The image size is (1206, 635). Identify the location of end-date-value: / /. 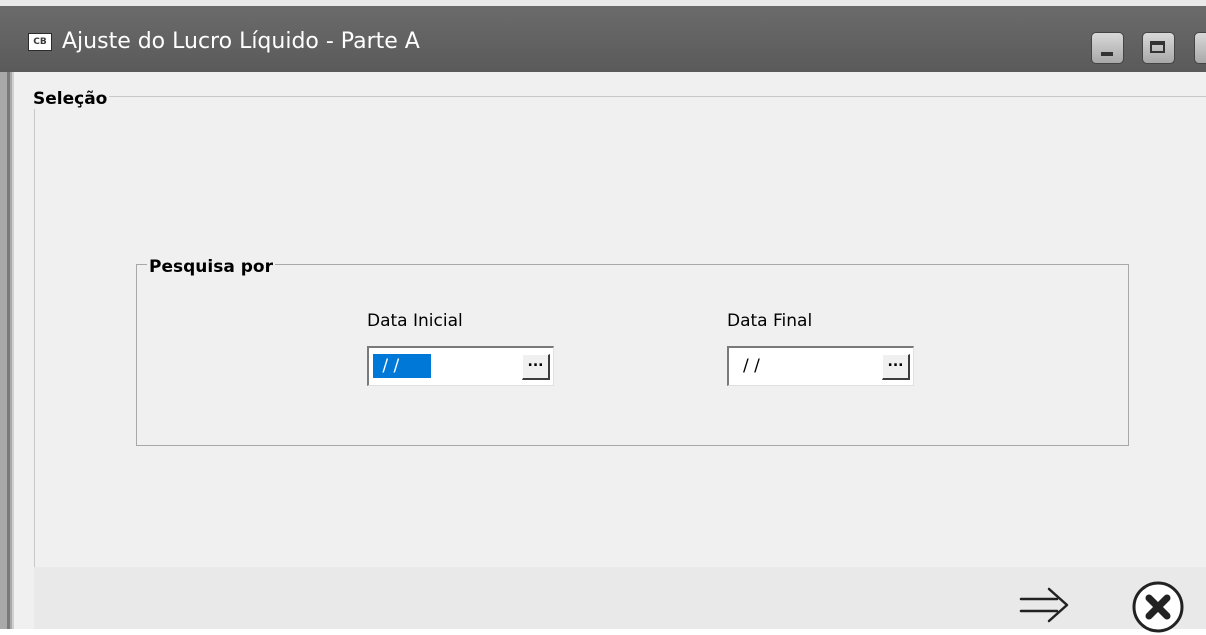
(751, 366).